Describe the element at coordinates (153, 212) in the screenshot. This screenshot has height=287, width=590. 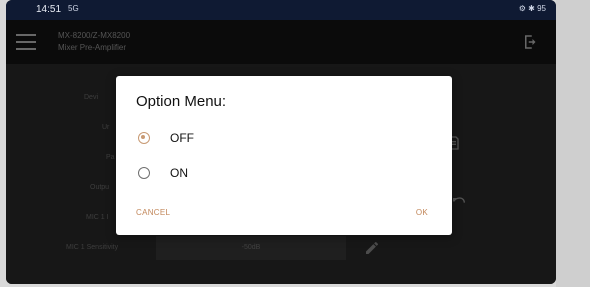
I see `cancel-button: CANCEL` at that location.